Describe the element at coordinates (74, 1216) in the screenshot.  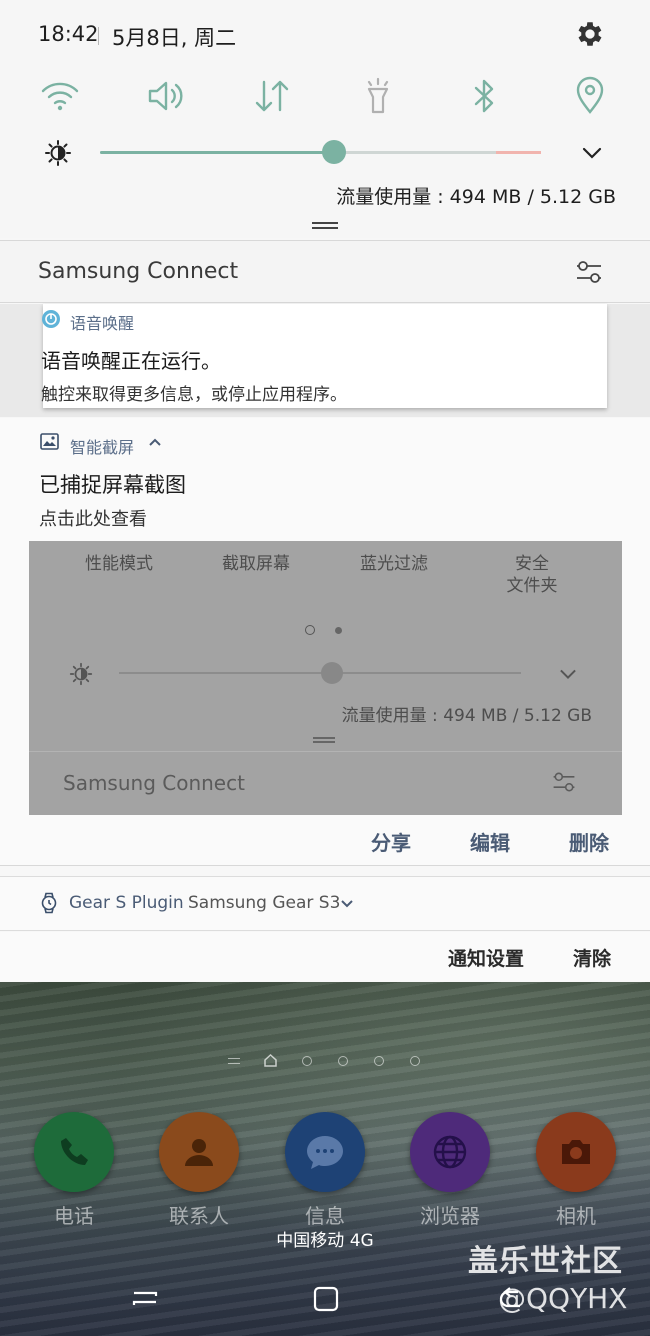
I see `dock-app-label: 电话` at that location.